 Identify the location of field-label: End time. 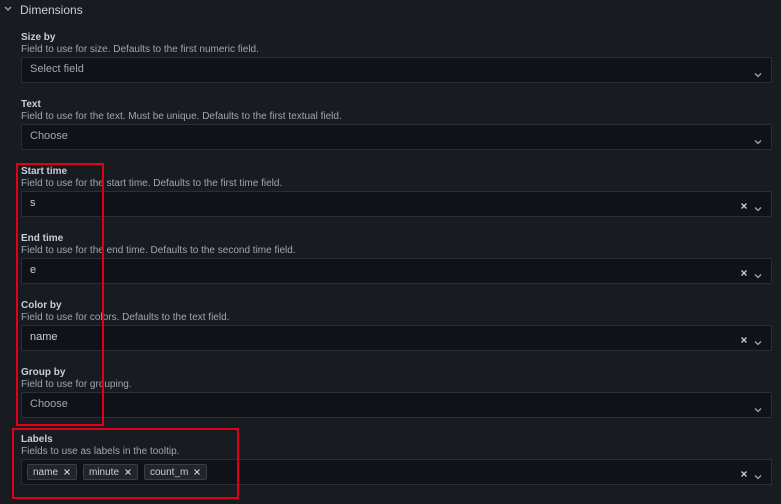
(42, 238).